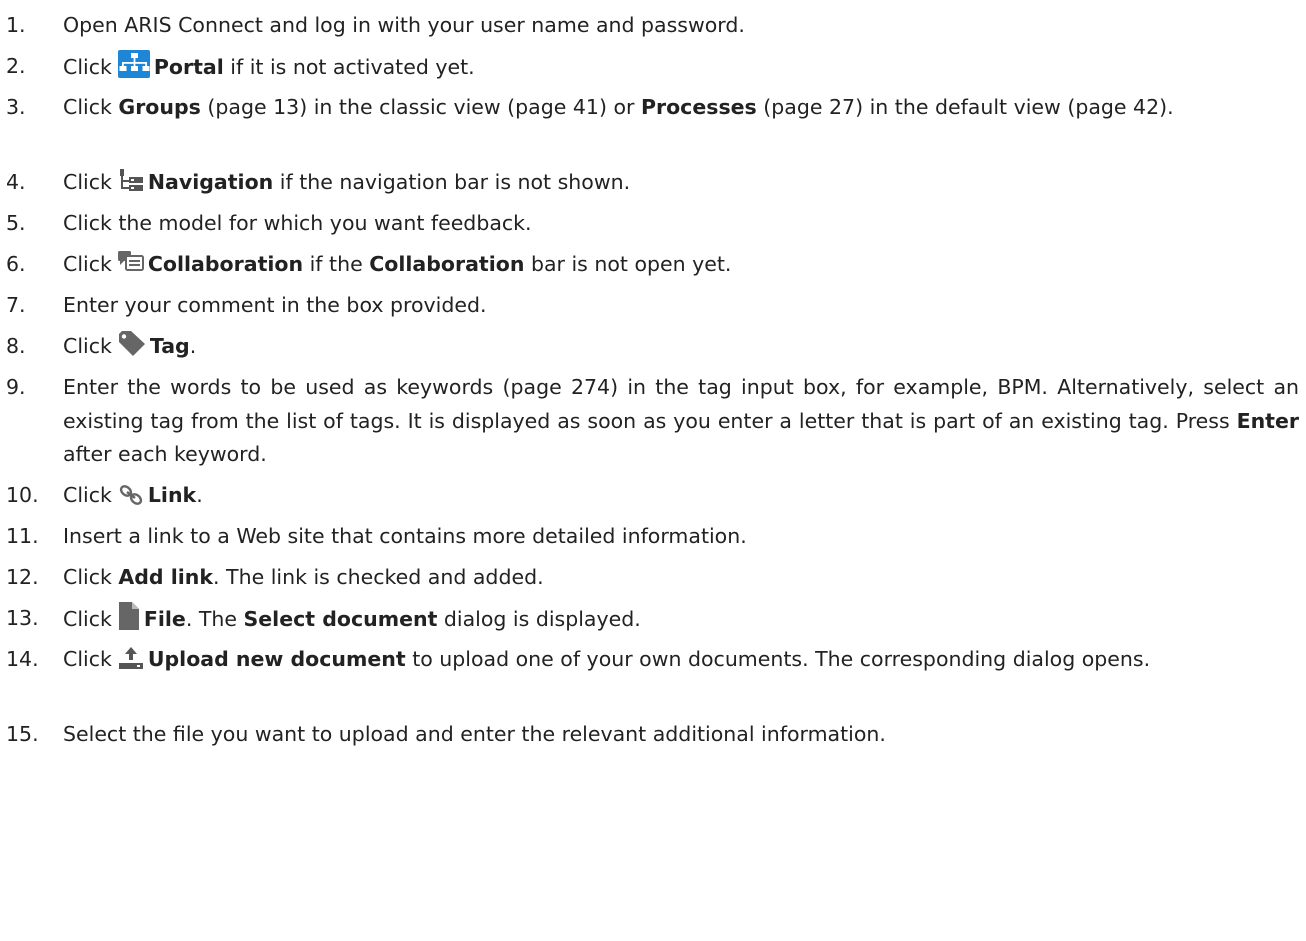 Image resolution: width=1306 pixels, height=941 pixels. Describe the element at coordinates (132, 344) in the screenshot. I see `tag-icon` at that location.